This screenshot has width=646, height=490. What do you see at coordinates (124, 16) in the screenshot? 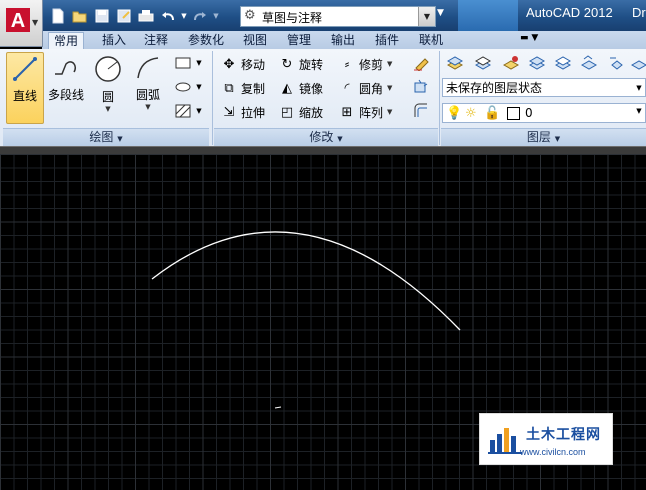
I see `save-as-icon` at bounding box center [124, 16].